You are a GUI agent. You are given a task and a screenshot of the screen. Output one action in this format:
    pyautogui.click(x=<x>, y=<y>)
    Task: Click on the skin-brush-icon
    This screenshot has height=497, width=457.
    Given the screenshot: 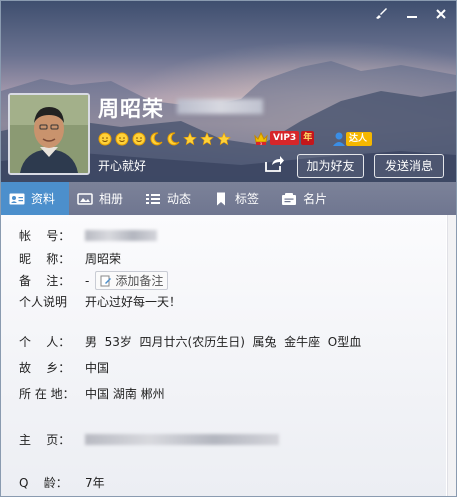 What is the action you would take?
    pyautogui.click(x=381, y=15)
    